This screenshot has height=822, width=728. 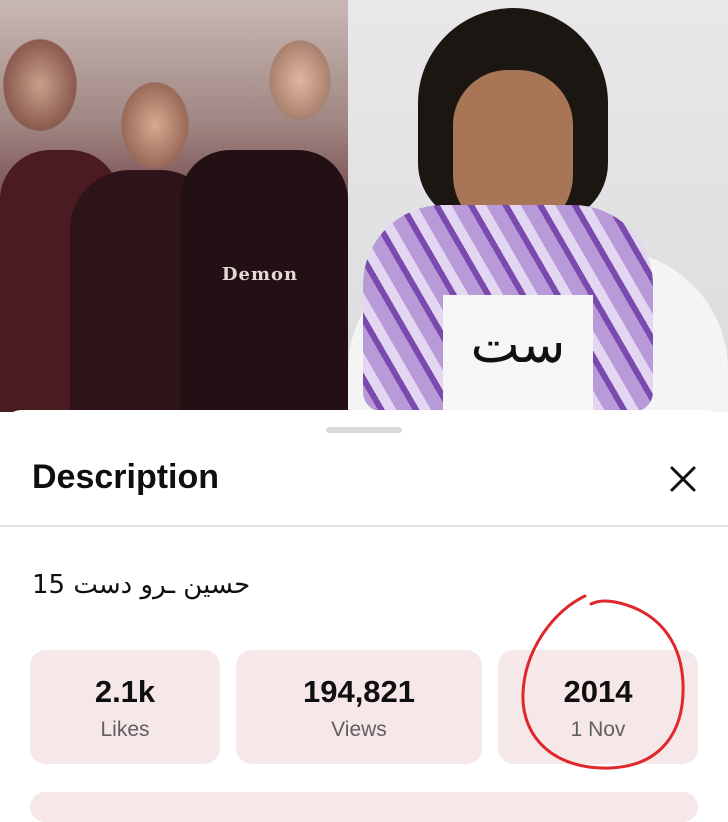 What do you see at coordinates (364, 807) in the screenshot?
I see `next-section-card` at bounding box center [364, 807].